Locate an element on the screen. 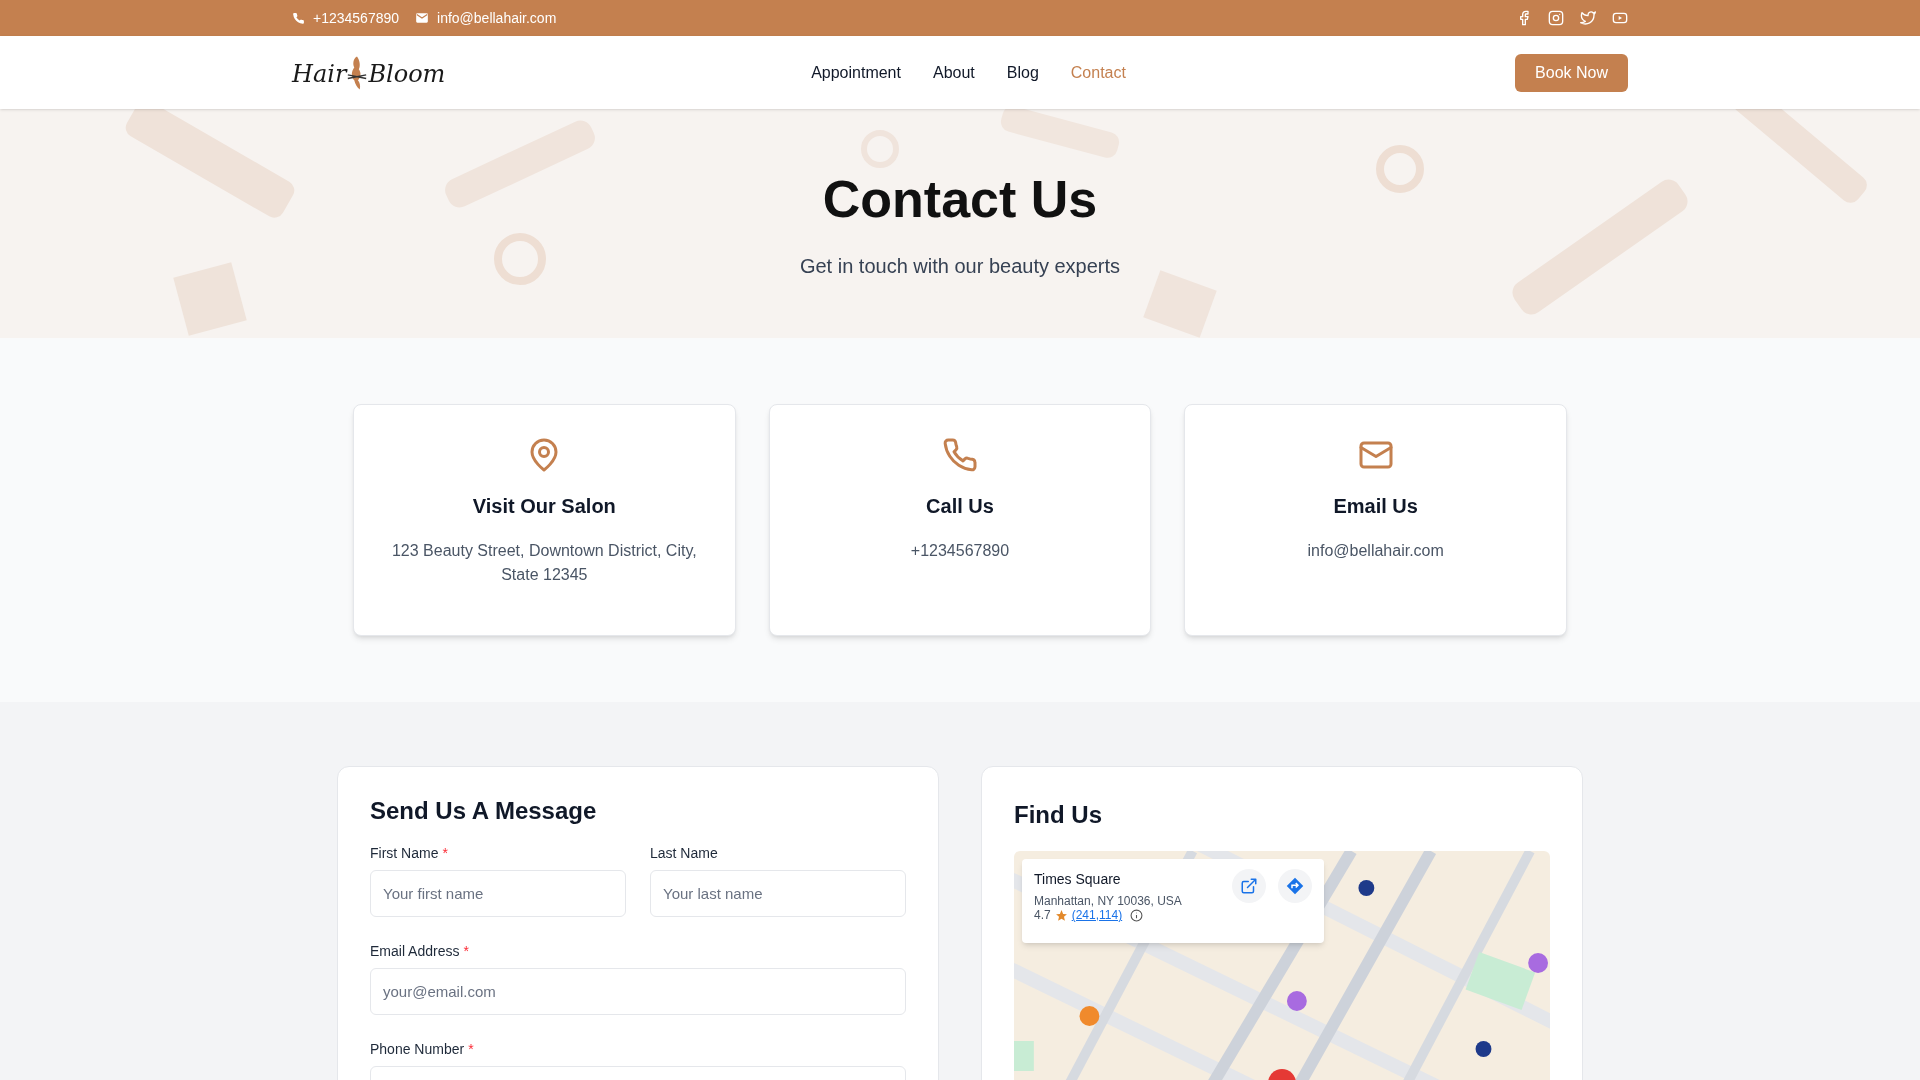 This screenshot has height=1080, width=1920. open-external-button is located at coordinates (1249, 886).